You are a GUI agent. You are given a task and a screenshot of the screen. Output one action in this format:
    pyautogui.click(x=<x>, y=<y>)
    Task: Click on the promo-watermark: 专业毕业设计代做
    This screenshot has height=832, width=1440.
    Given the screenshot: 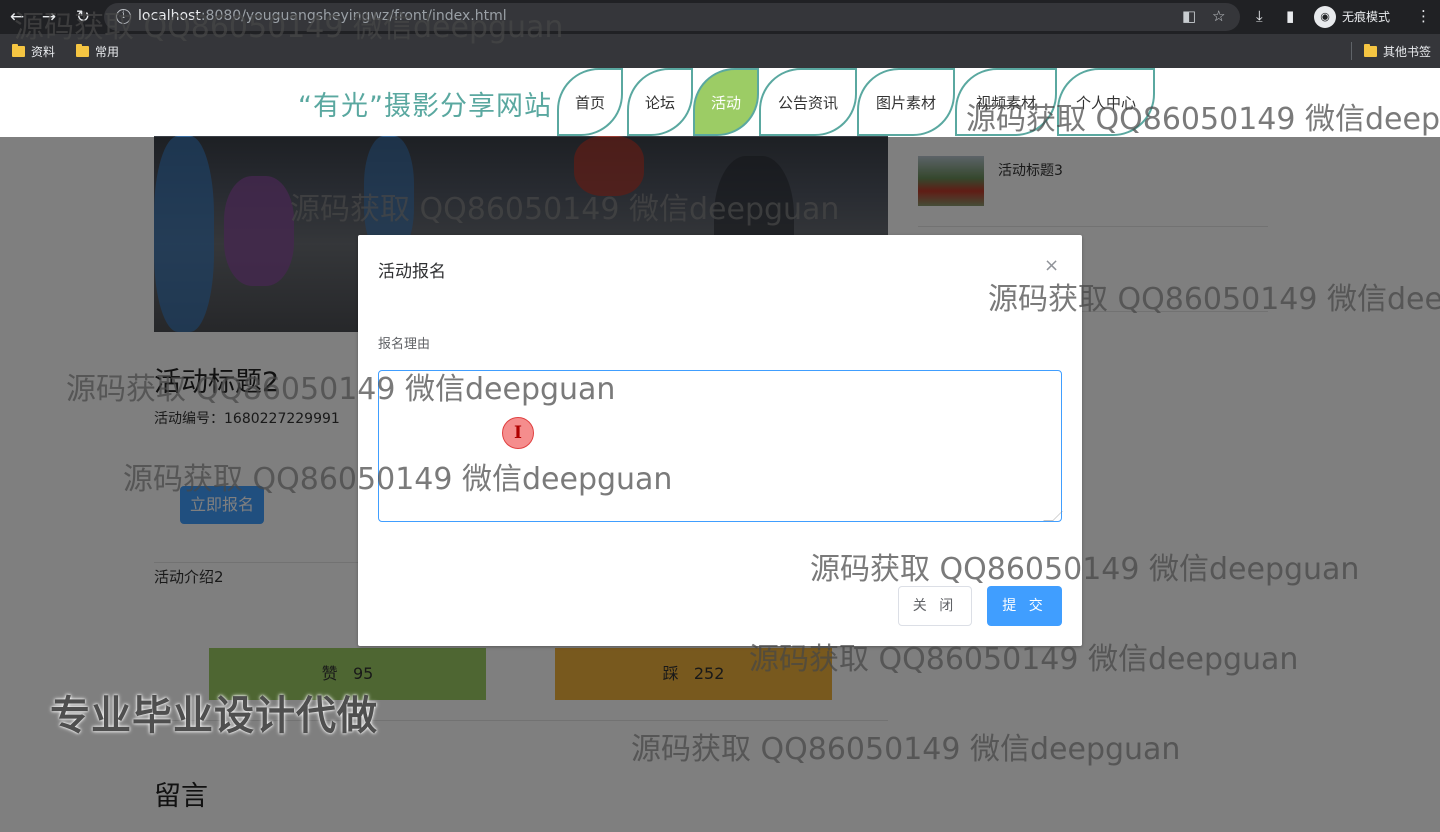 What is the action you would take?
    pyautogui.click(x=214, y=716)
    